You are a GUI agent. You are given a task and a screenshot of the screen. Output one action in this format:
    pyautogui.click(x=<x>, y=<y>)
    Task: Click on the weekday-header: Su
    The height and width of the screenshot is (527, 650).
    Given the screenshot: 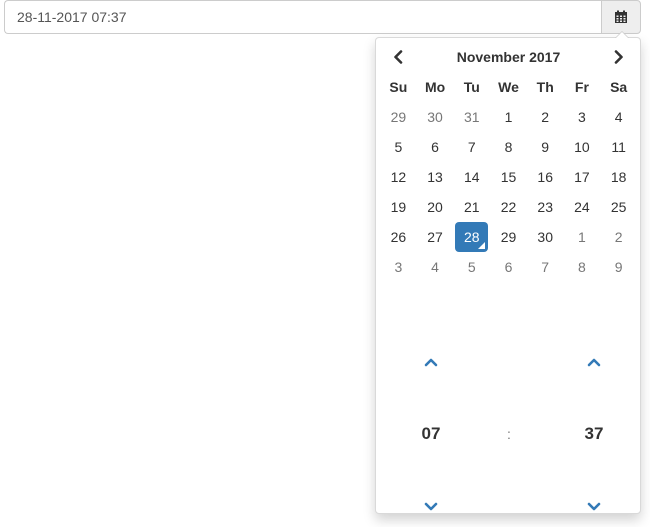 What is the action you would take?
    pyautogui.click(x=398, y=87)
    